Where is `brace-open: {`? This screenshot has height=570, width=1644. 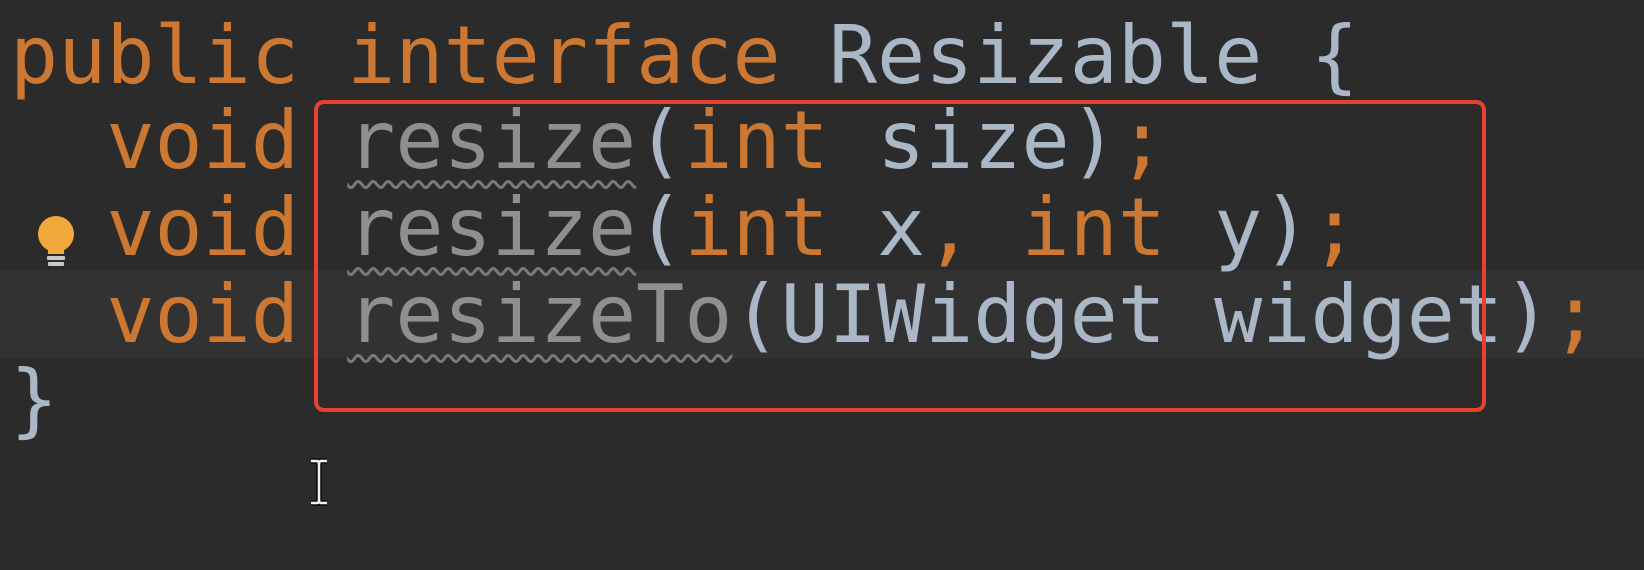 brace-open: { is located at coordinates (1334, 55).